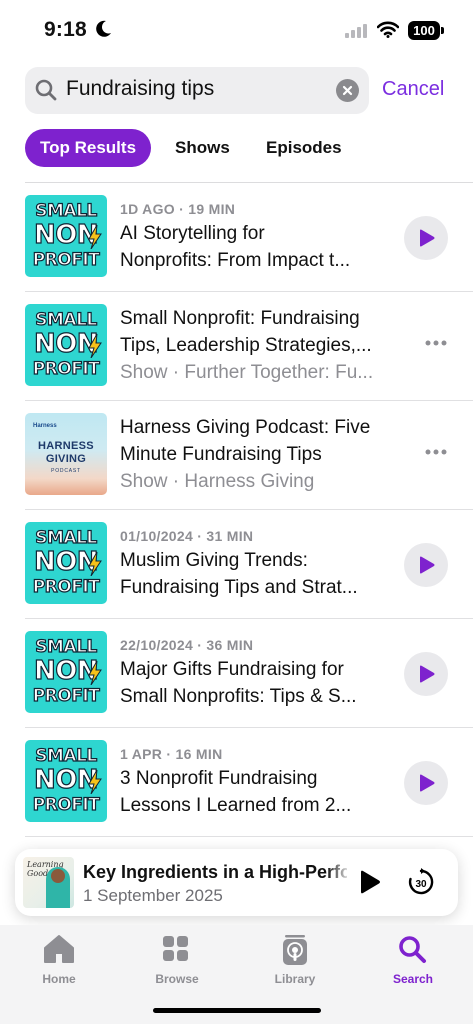 This screenshot has width=473, height=1024. Describe the element at coordinates (66, 459) in the screenshot. I see `artwork-text: GIVING` at that location.